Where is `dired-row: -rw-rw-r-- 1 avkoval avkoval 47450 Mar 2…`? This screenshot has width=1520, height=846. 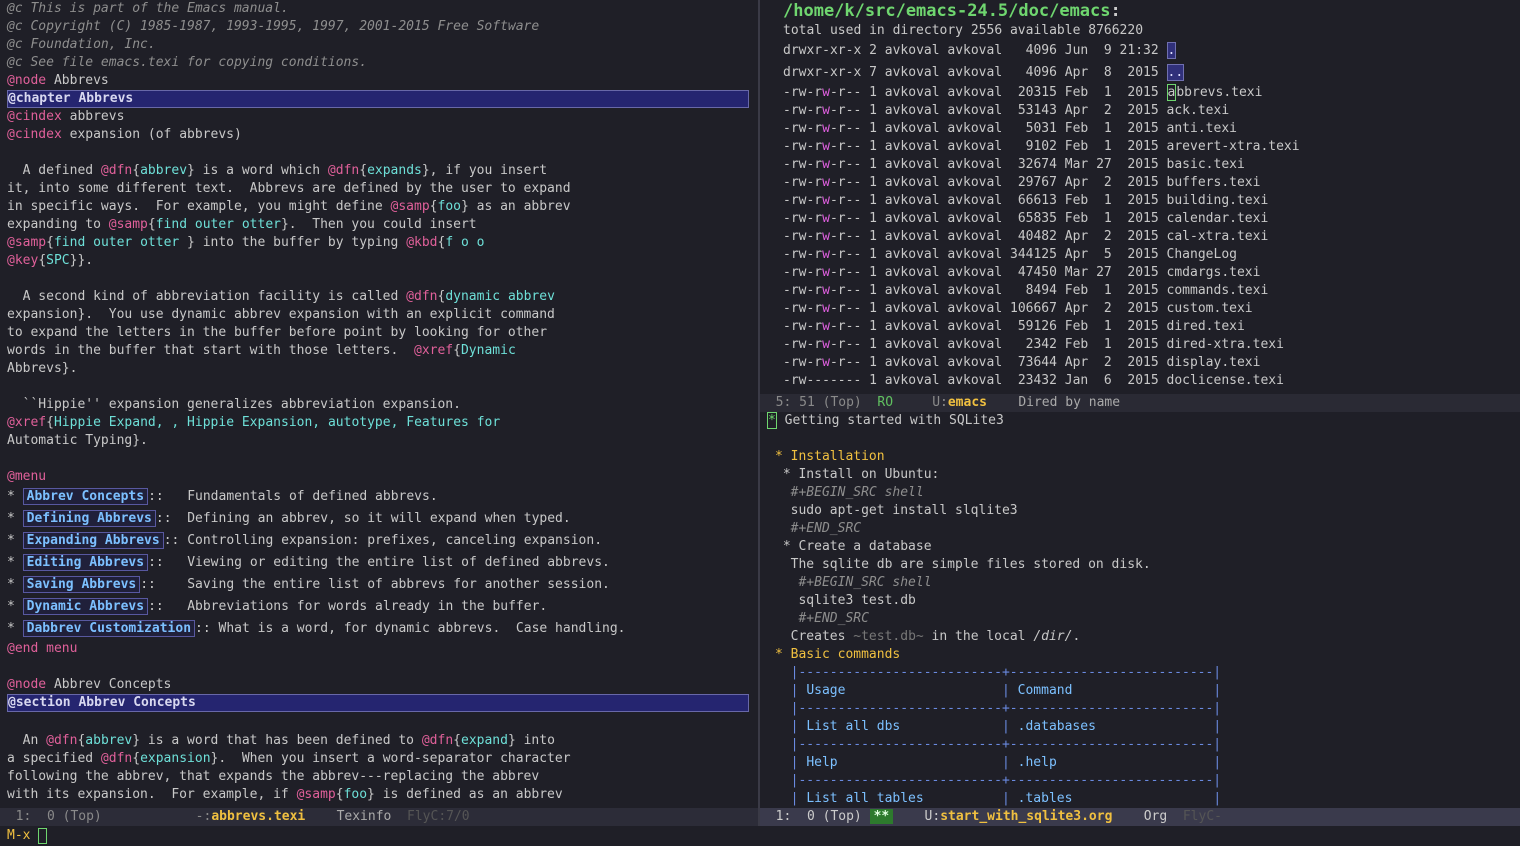
dired-row: -rw-rw-r-- 1 avkoval avkoval 47450 Mar 2… is located at coordinates (1140, 273).